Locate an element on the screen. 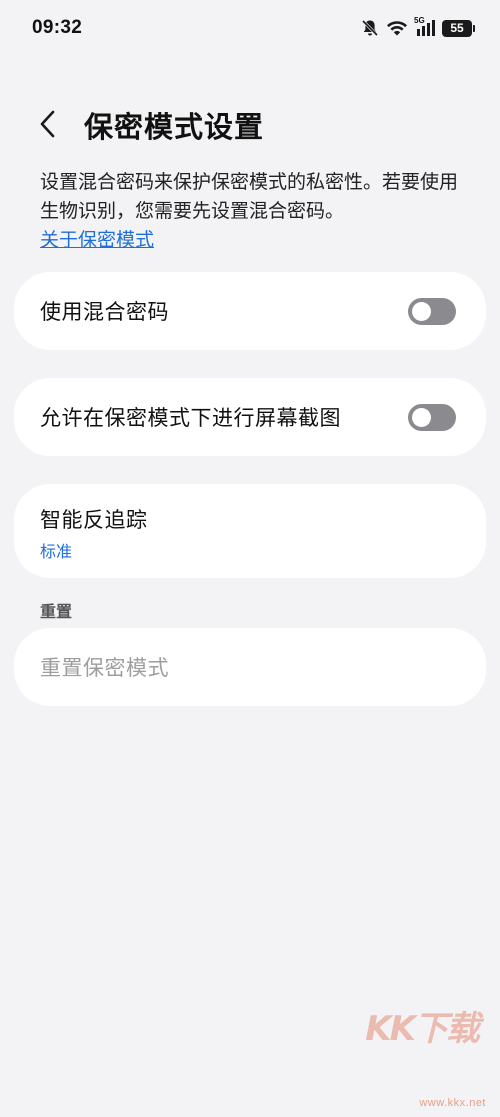 The image size is (500, 1117). allow-screenshot-card: 允许在保密模式下进行屏幕截图 is located at coordinates (250, 417).